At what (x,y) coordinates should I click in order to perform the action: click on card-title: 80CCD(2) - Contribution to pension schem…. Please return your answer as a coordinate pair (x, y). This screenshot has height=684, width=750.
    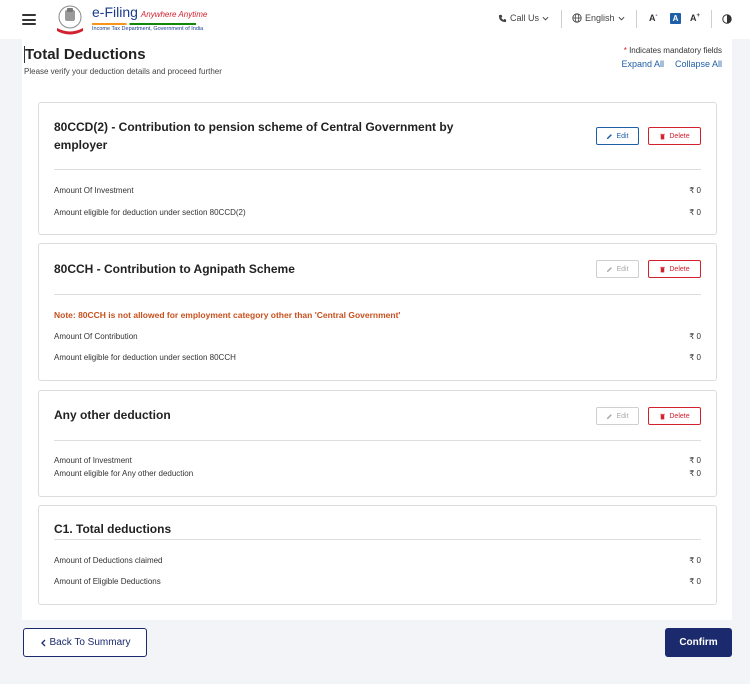
    Looking at the image, I should click on (254, 136).